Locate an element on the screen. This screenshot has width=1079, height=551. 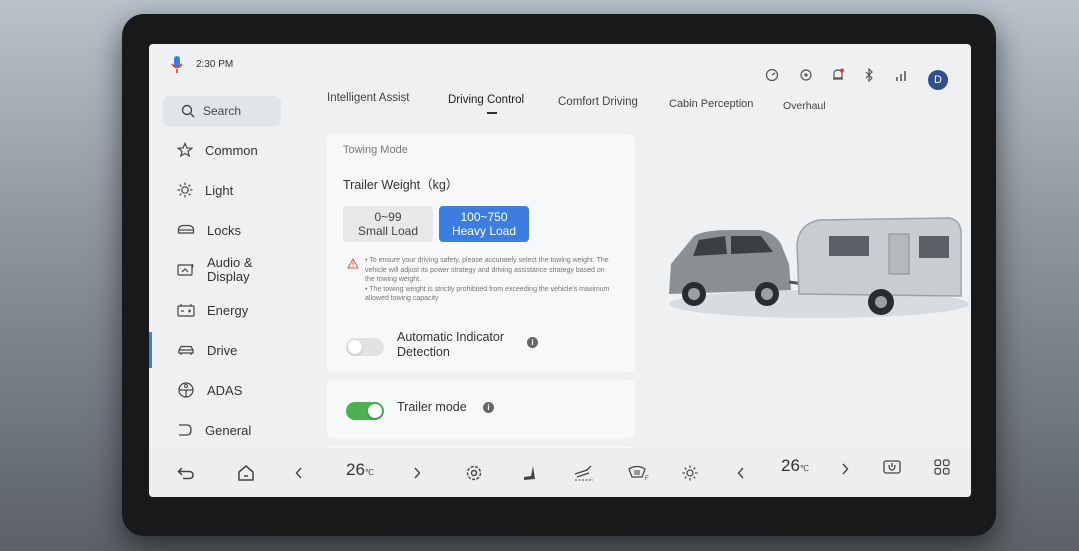
option-range: 0~99 is located at coordinates (388, 217).